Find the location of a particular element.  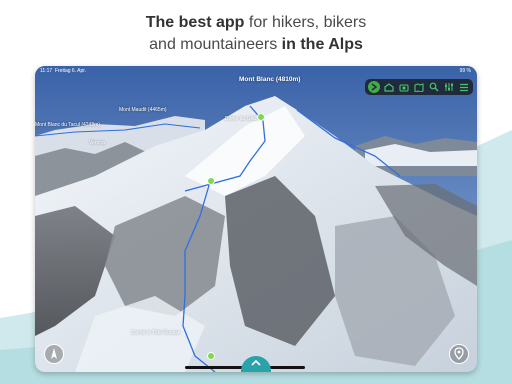

headline-text-2: and mountaineers is located at coordinates (215, 44).